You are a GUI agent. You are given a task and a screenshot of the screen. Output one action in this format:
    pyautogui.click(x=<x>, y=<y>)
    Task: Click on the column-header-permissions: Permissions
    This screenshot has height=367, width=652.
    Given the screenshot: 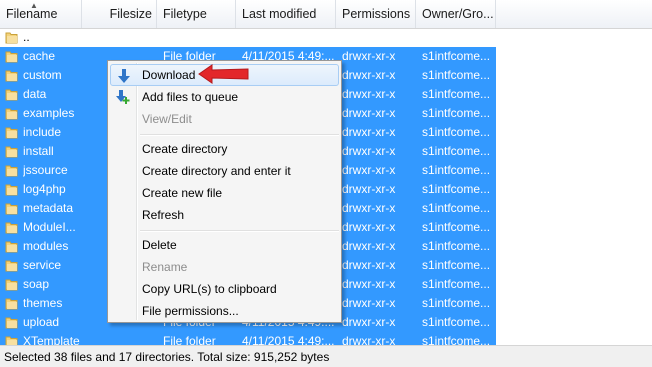 What is the action you would take?
    pyautogui.click(x=376, y=14)
    